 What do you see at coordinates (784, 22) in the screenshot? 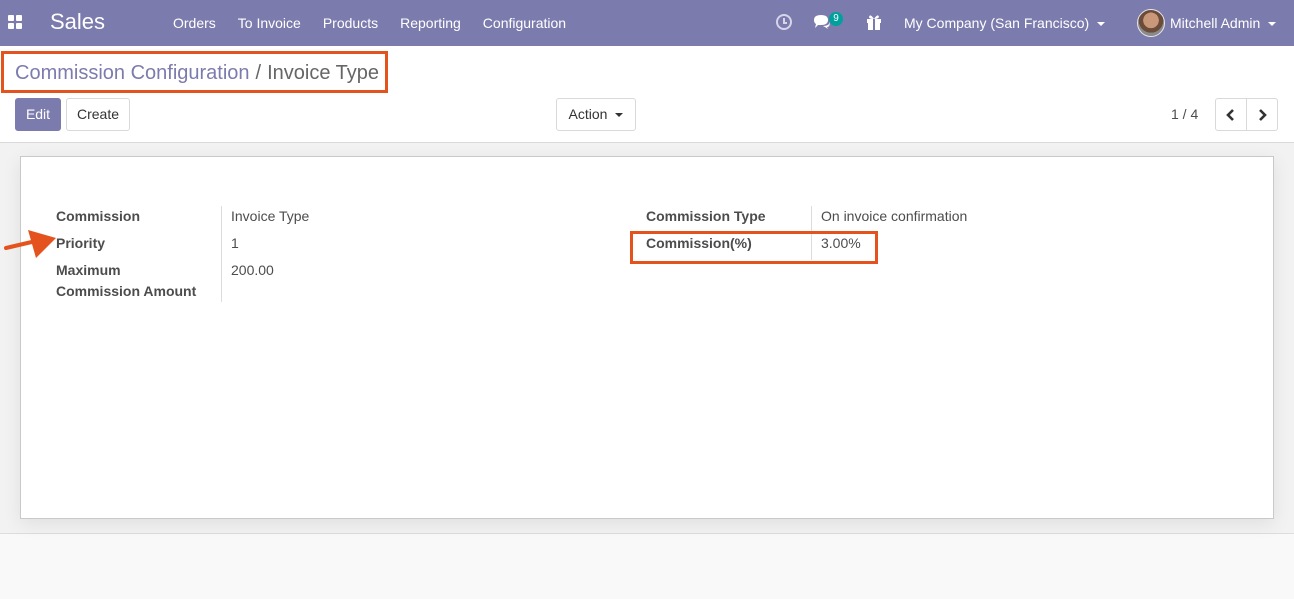
I see `clock-icon` at bounding box center [784, 22].